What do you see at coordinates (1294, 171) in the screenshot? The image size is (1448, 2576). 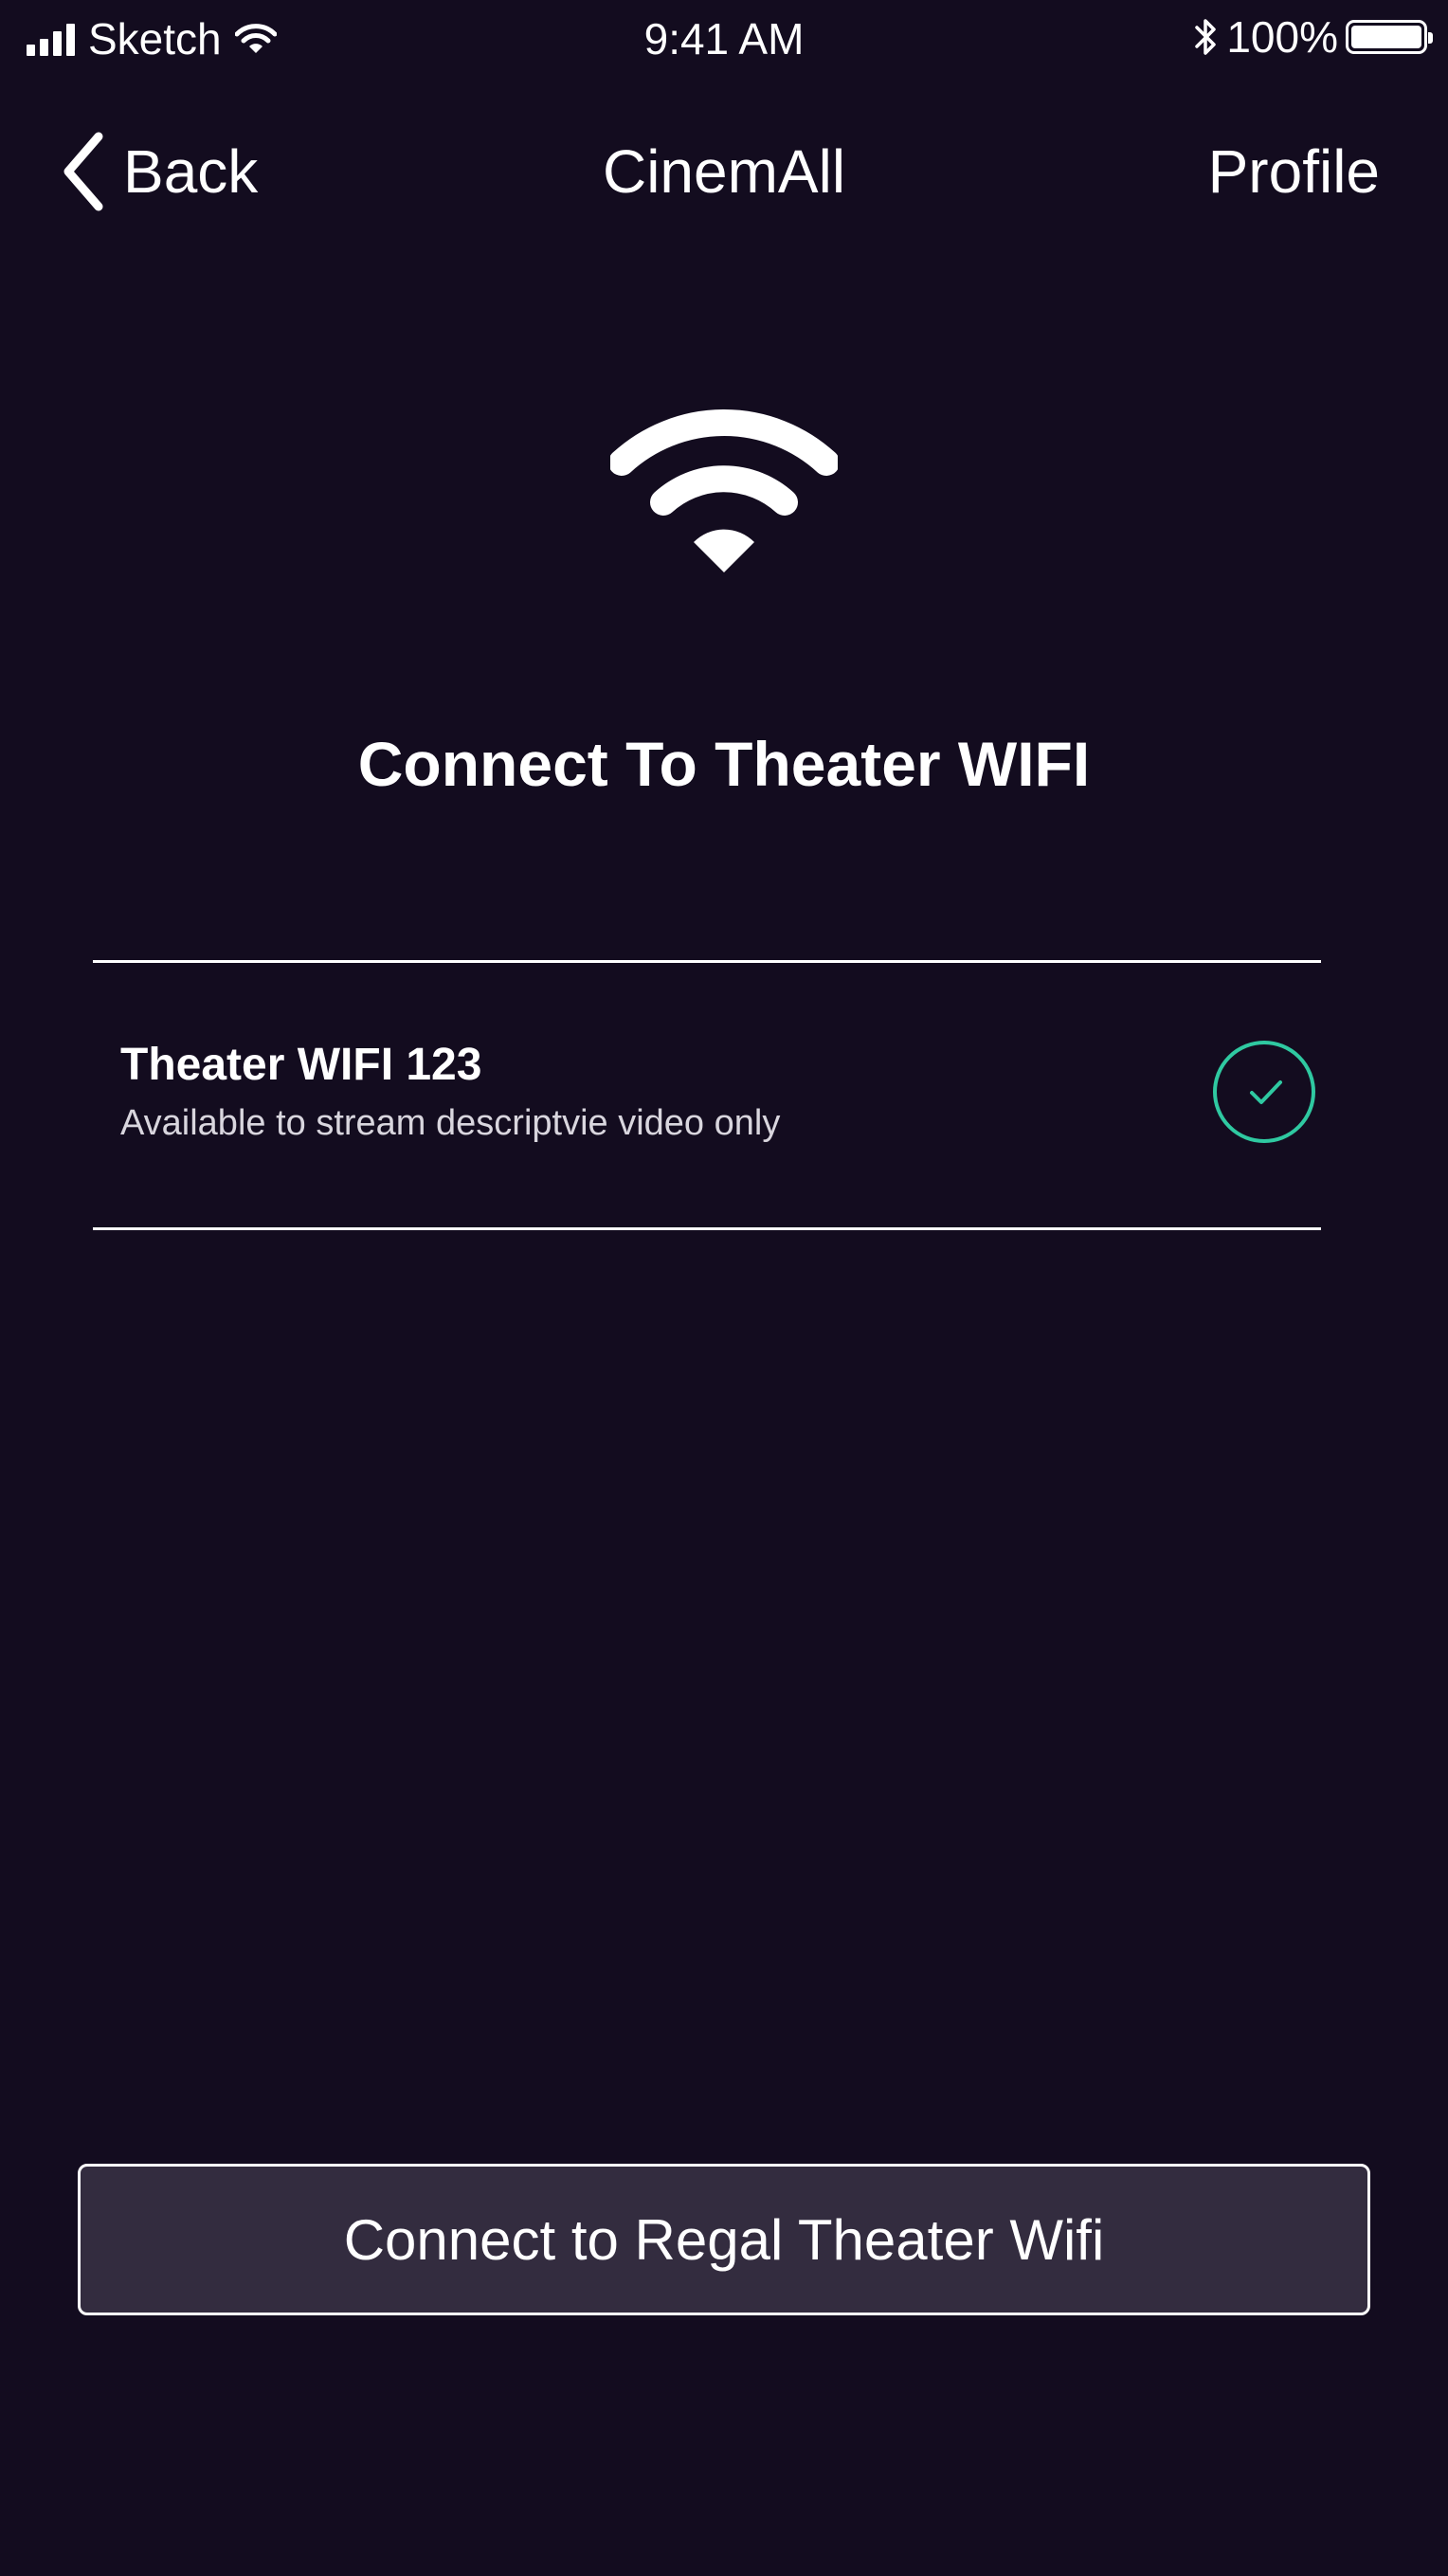 I see `profile-button: Profile` at bounding box center [1294, 171].